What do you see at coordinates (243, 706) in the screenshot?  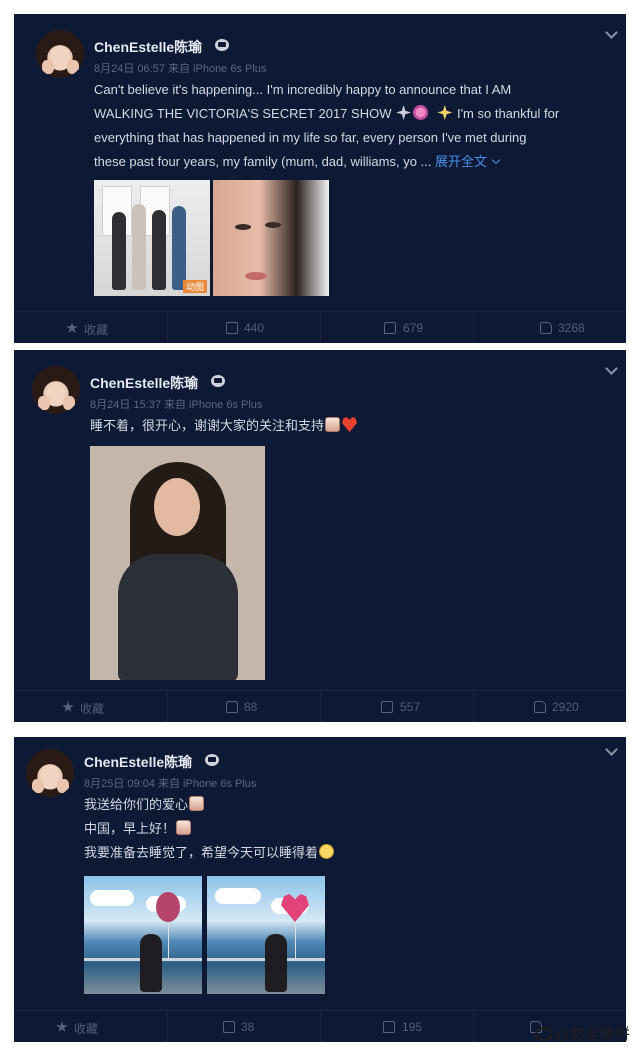 I see `repost-button: 88` at bounding box center [243, 706].